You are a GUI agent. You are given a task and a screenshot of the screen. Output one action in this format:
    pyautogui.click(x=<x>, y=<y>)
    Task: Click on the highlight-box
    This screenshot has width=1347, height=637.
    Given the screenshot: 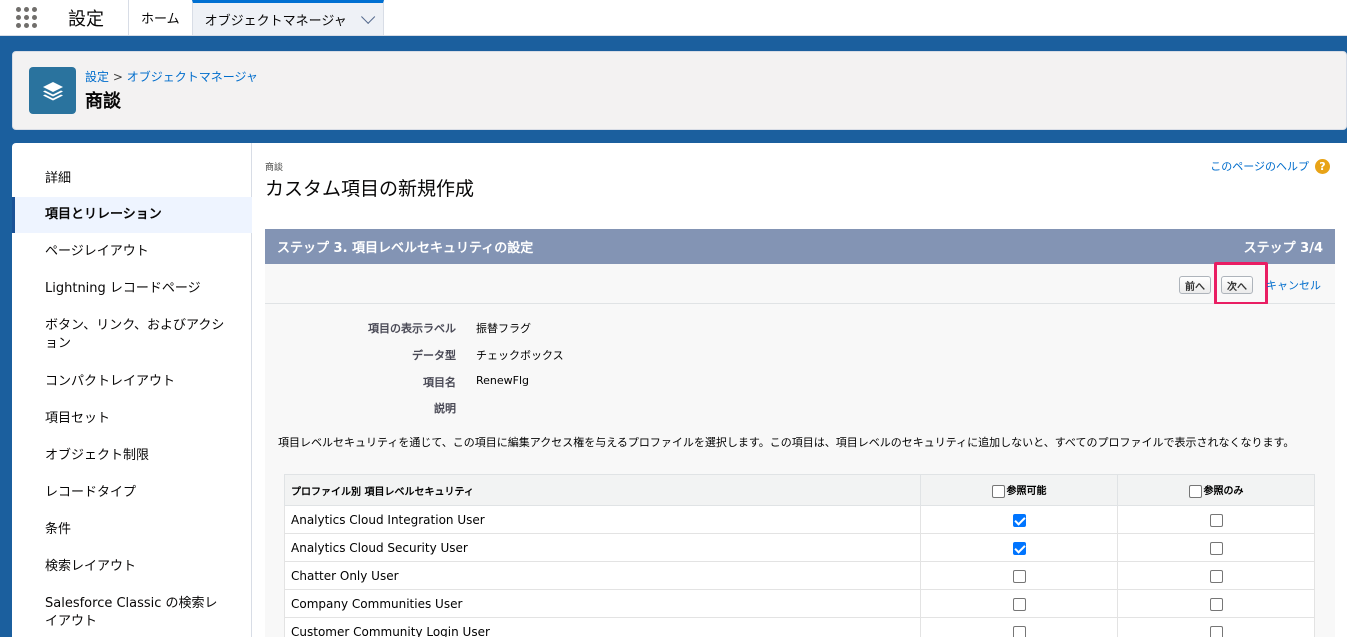 What is the action you would take?
    pyautogui.click(x=1241, y=283)
    